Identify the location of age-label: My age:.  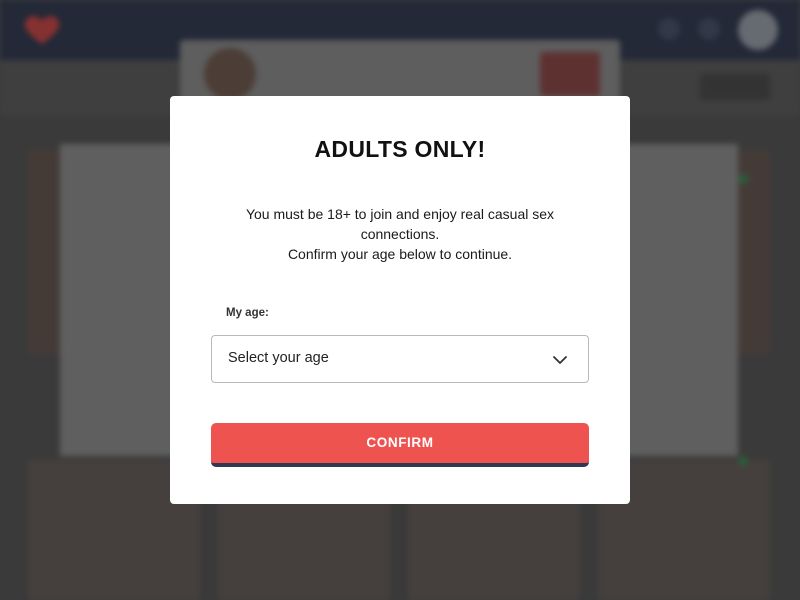
(247, 313).